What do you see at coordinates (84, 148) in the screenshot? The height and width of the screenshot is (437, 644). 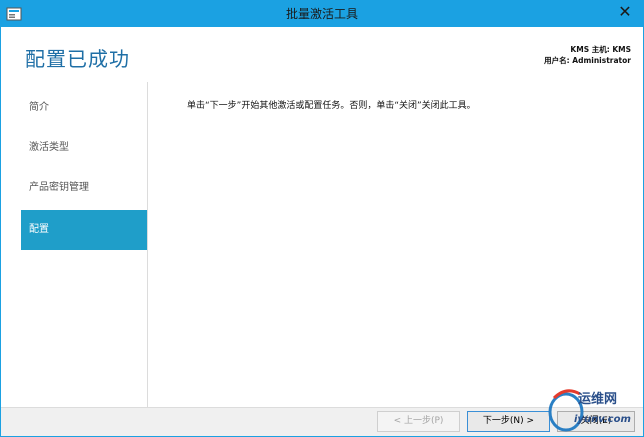 I see `sidebar-item-activation-type: 激活类型` at bounding box center [84, 148].